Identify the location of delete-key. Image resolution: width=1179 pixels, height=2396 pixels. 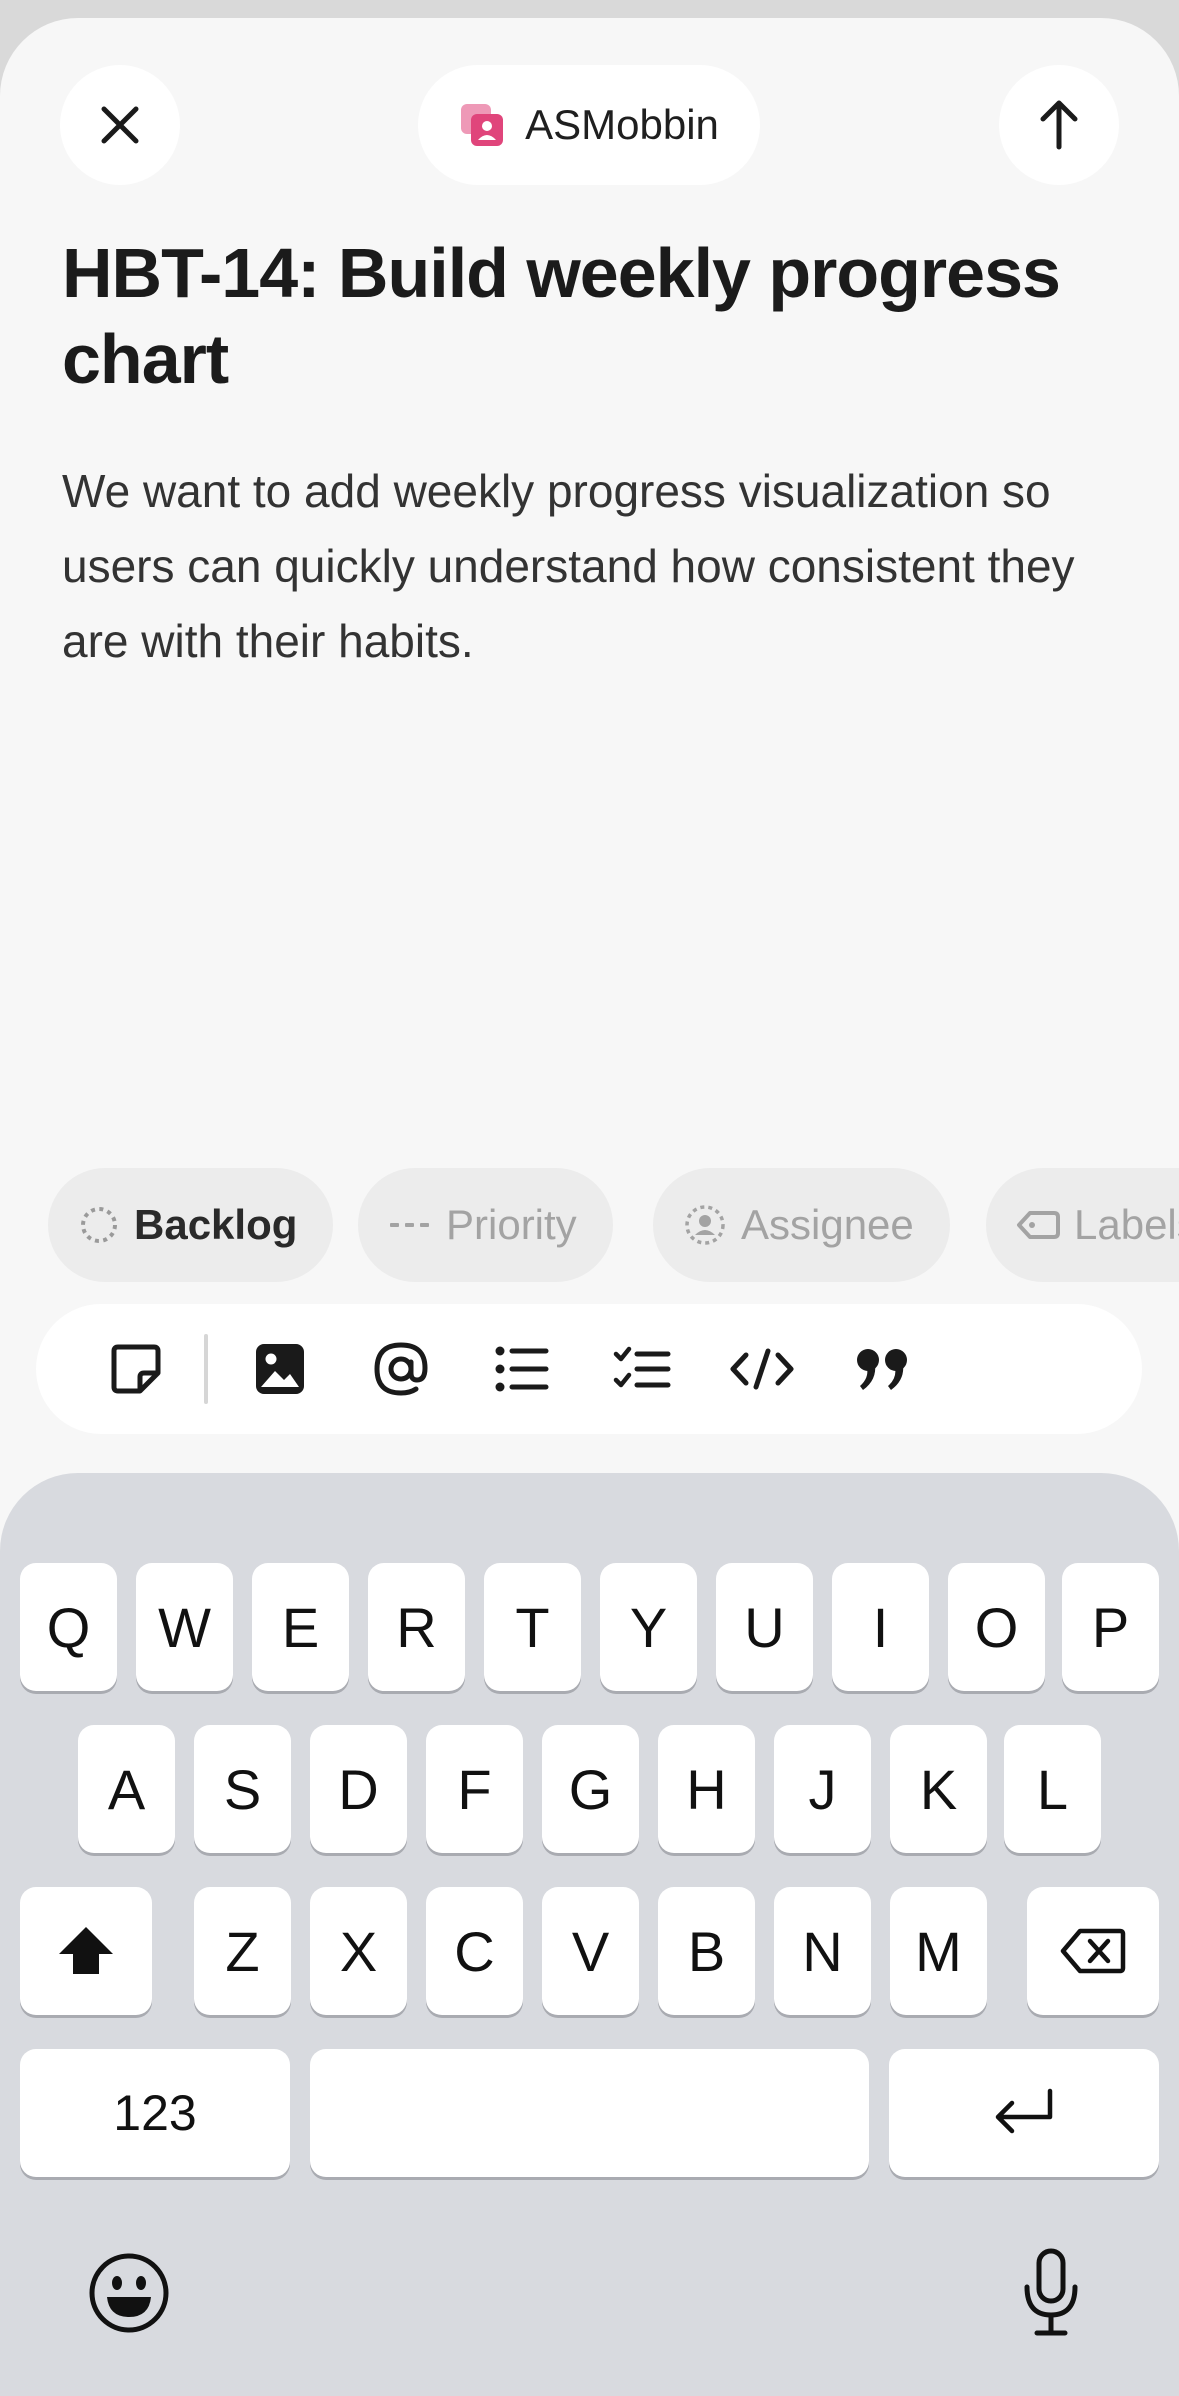
(1093, 1951).